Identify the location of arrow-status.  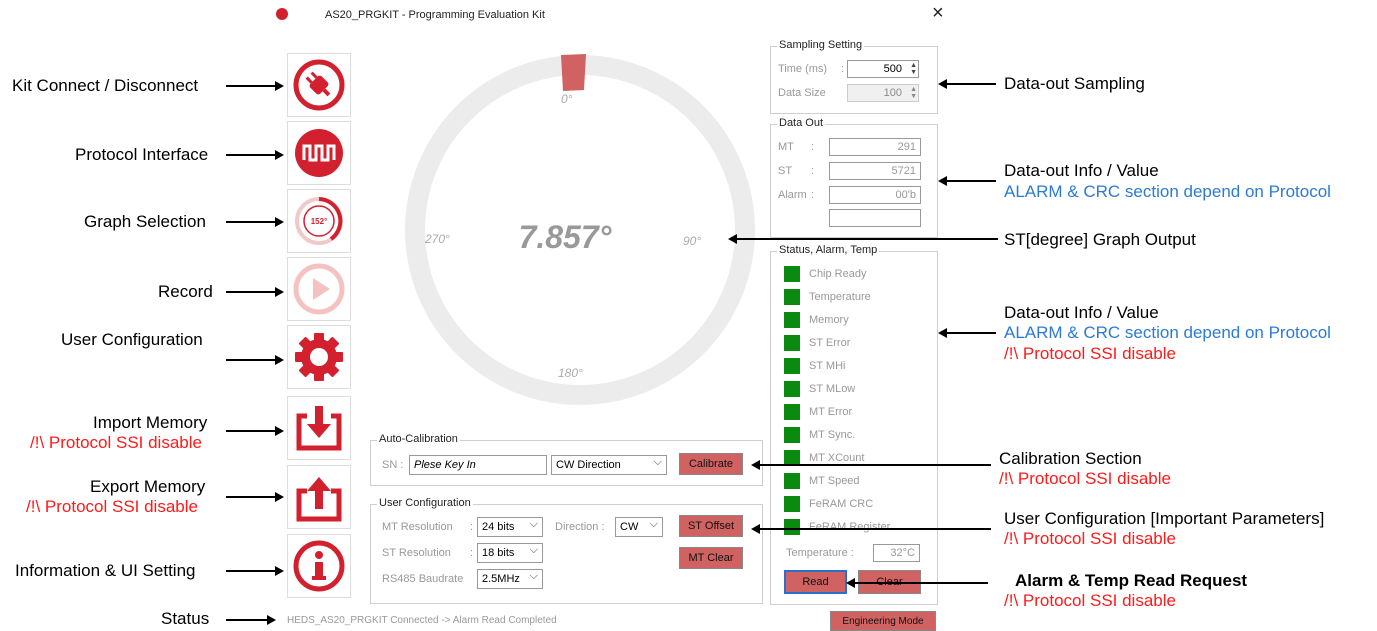
(251, 619).